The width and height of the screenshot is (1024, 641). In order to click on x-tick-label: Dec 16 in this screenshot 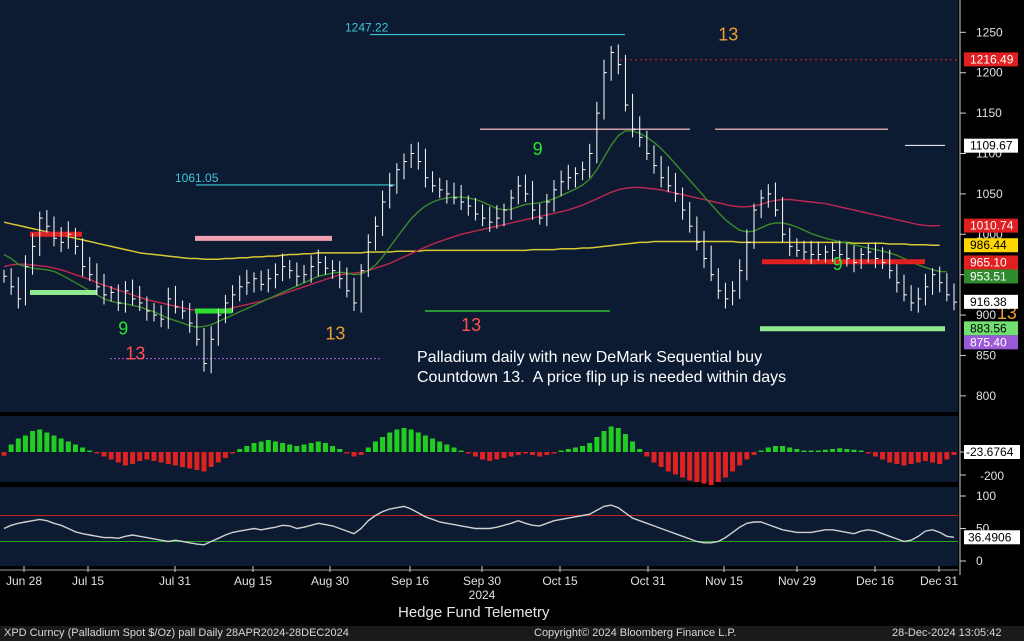, I will do `click(875, 581)`.